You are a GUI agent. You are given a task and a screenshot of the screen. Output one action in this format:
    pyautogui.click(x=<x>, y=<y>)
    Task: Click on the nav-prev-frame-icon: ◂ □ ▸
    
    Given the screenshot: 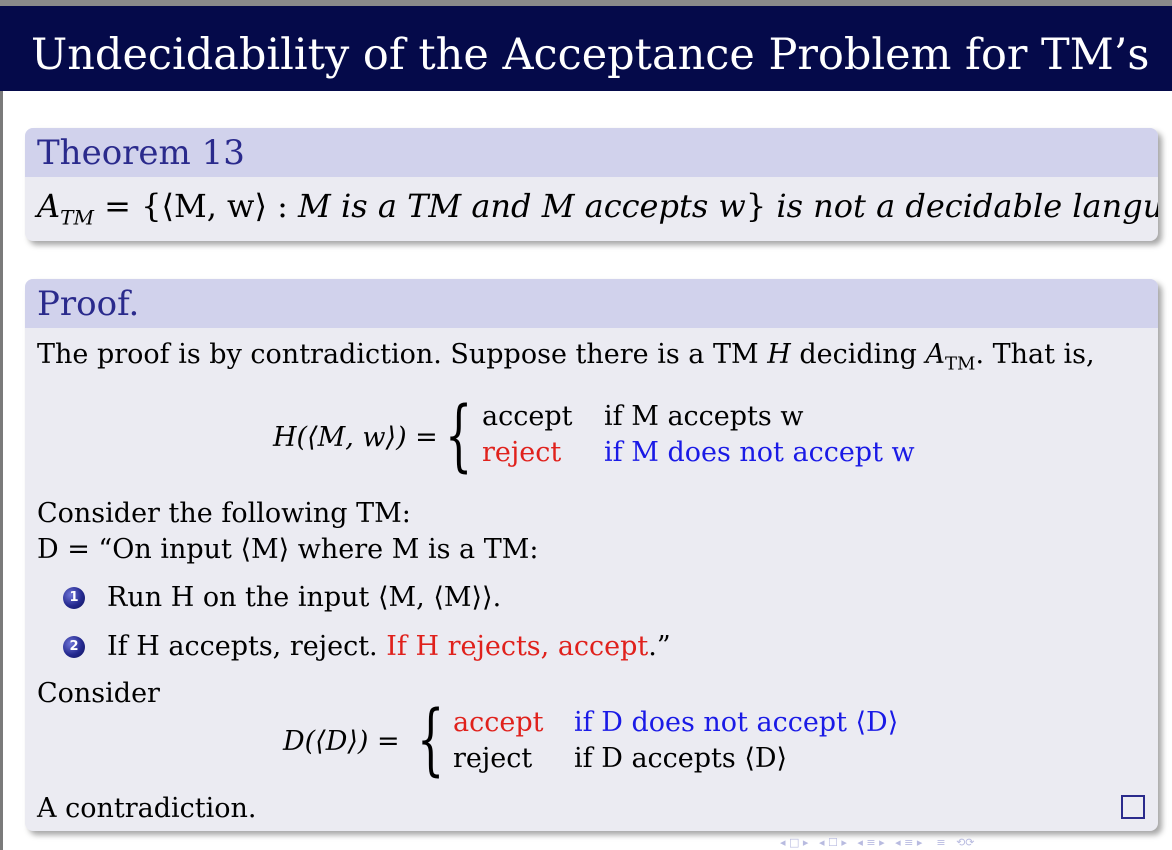 What is the action you would take?
    pyautogui.click(x=794, y=842)
    